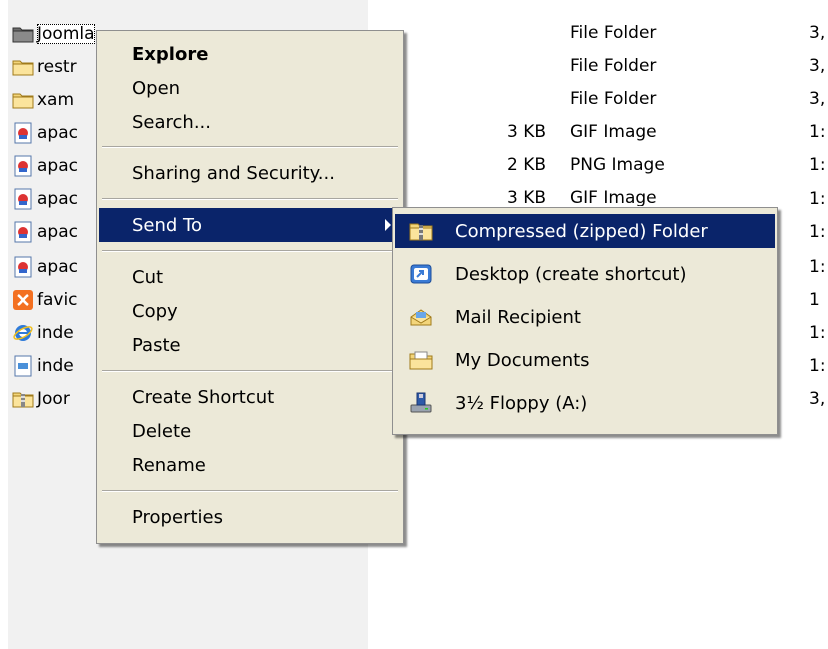  What do you see at coordinates (56, 100) in the screenshot?
I see `file-name: xam` at bounding box center [56, 100].